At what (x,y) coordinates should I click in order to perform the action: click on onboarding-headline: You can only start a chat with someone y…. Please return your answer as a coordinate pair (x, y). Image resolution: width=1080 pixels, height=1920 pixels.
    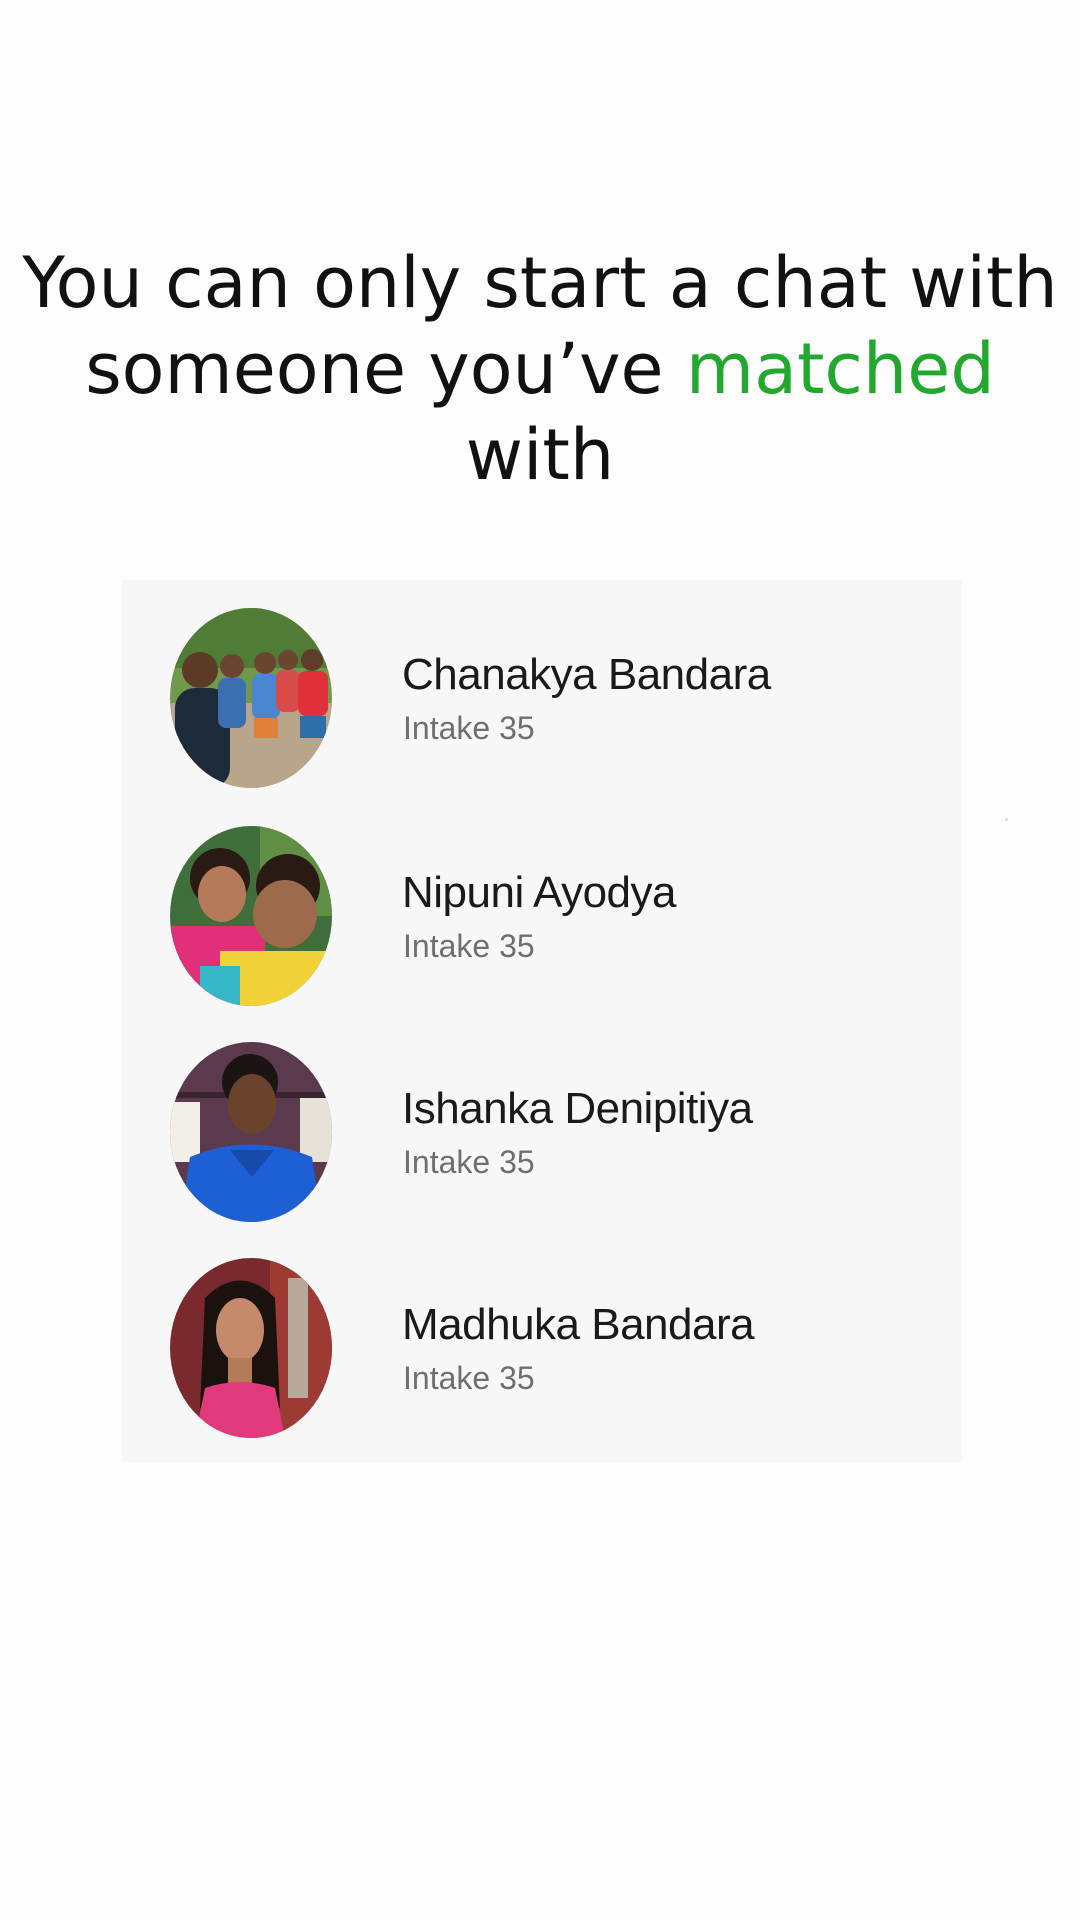
    Looking at the image, I should click on (540, 369).